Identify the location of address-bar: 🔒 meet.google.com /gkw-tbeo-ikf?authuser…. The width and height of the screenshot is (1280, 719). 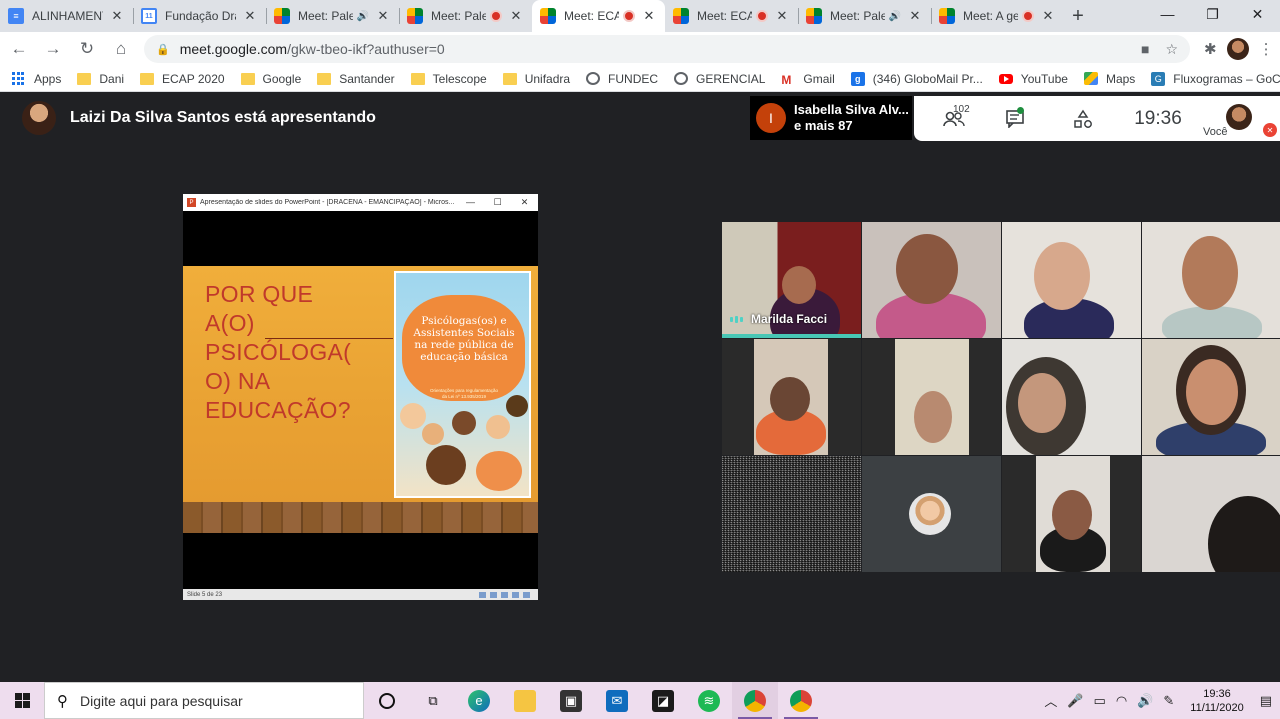
(667, 49).